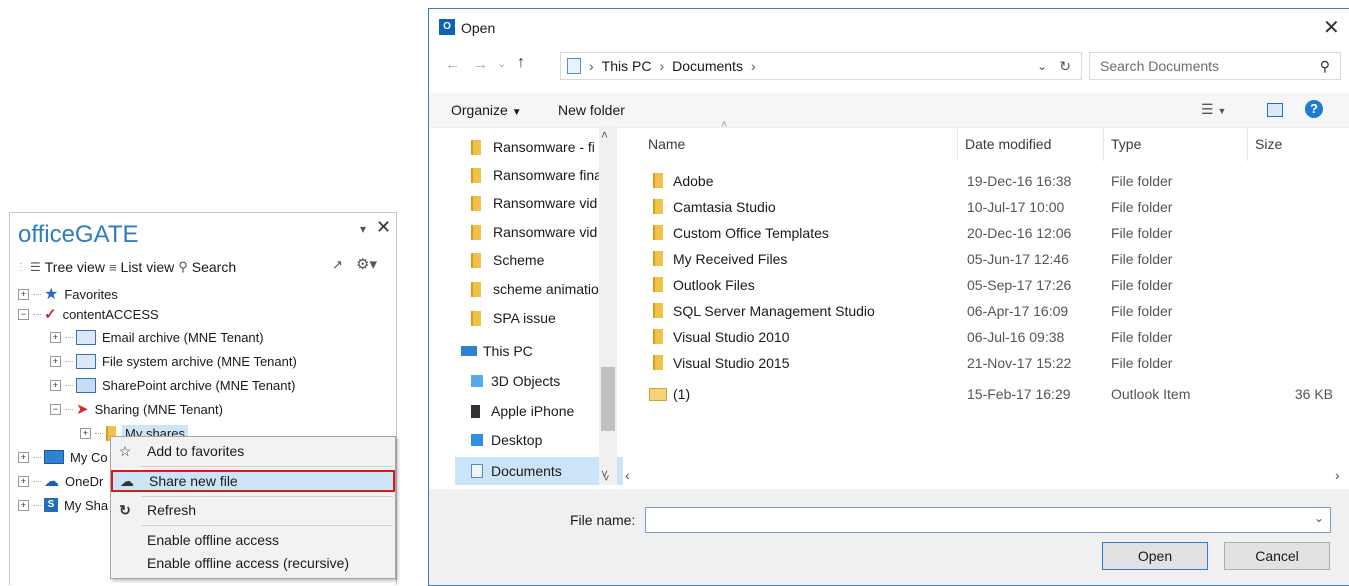 The image size is (1349, 586). What do you see at coordinates (731, 363) in the screenshot?
I see `file-name: Visual Studio 2015` at bounding box center [731, 363].